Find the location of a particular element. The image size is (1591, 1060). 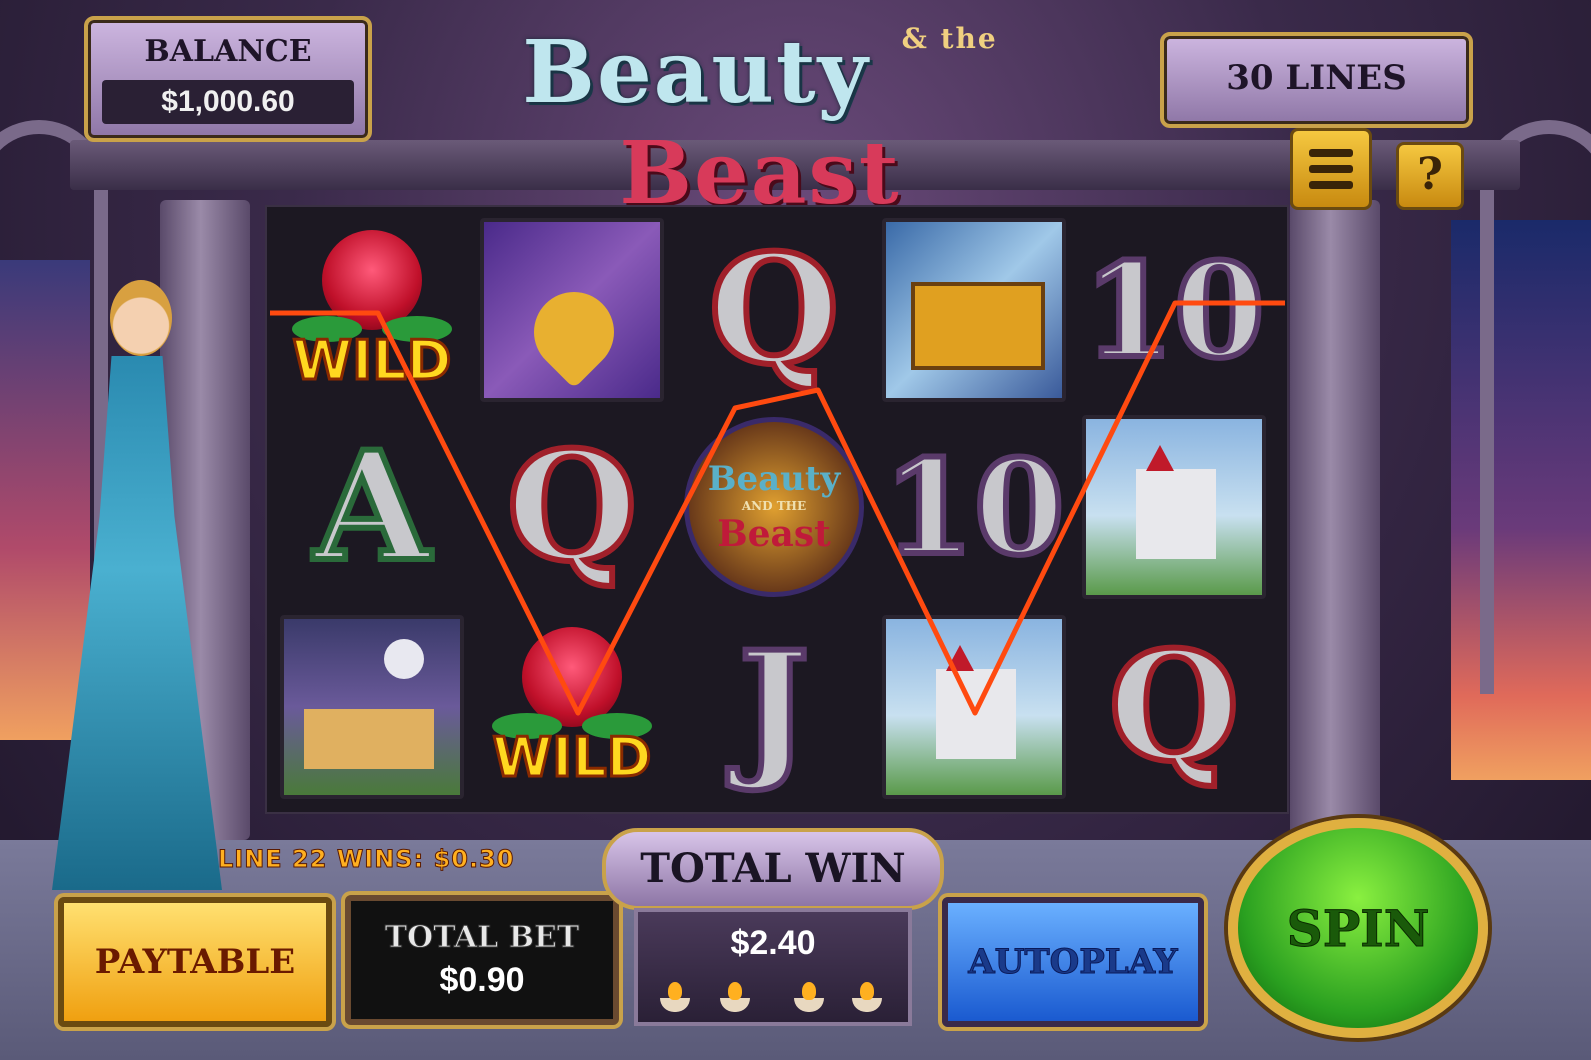

total-win-panel: TOTAL WIN $2.40 is located at coordinates (773, 923).